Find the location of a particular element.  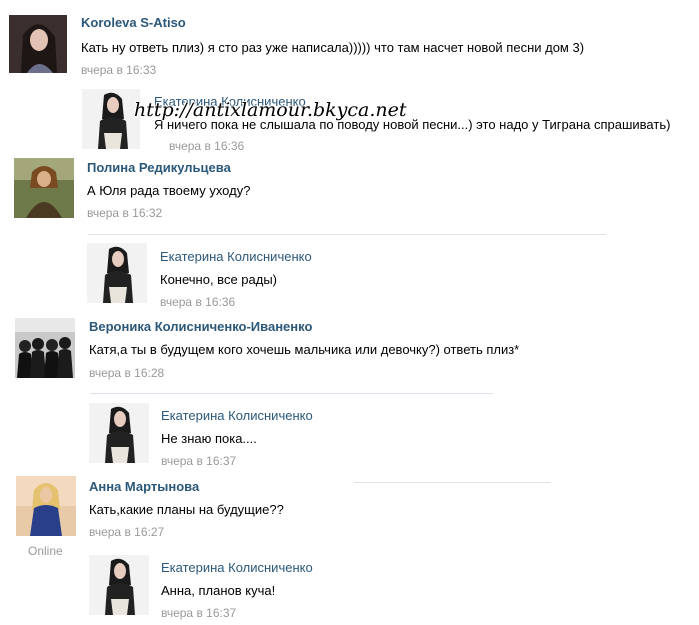

comment-text: А Юля рада твоему уходу? is located at coordinates (169, 190).